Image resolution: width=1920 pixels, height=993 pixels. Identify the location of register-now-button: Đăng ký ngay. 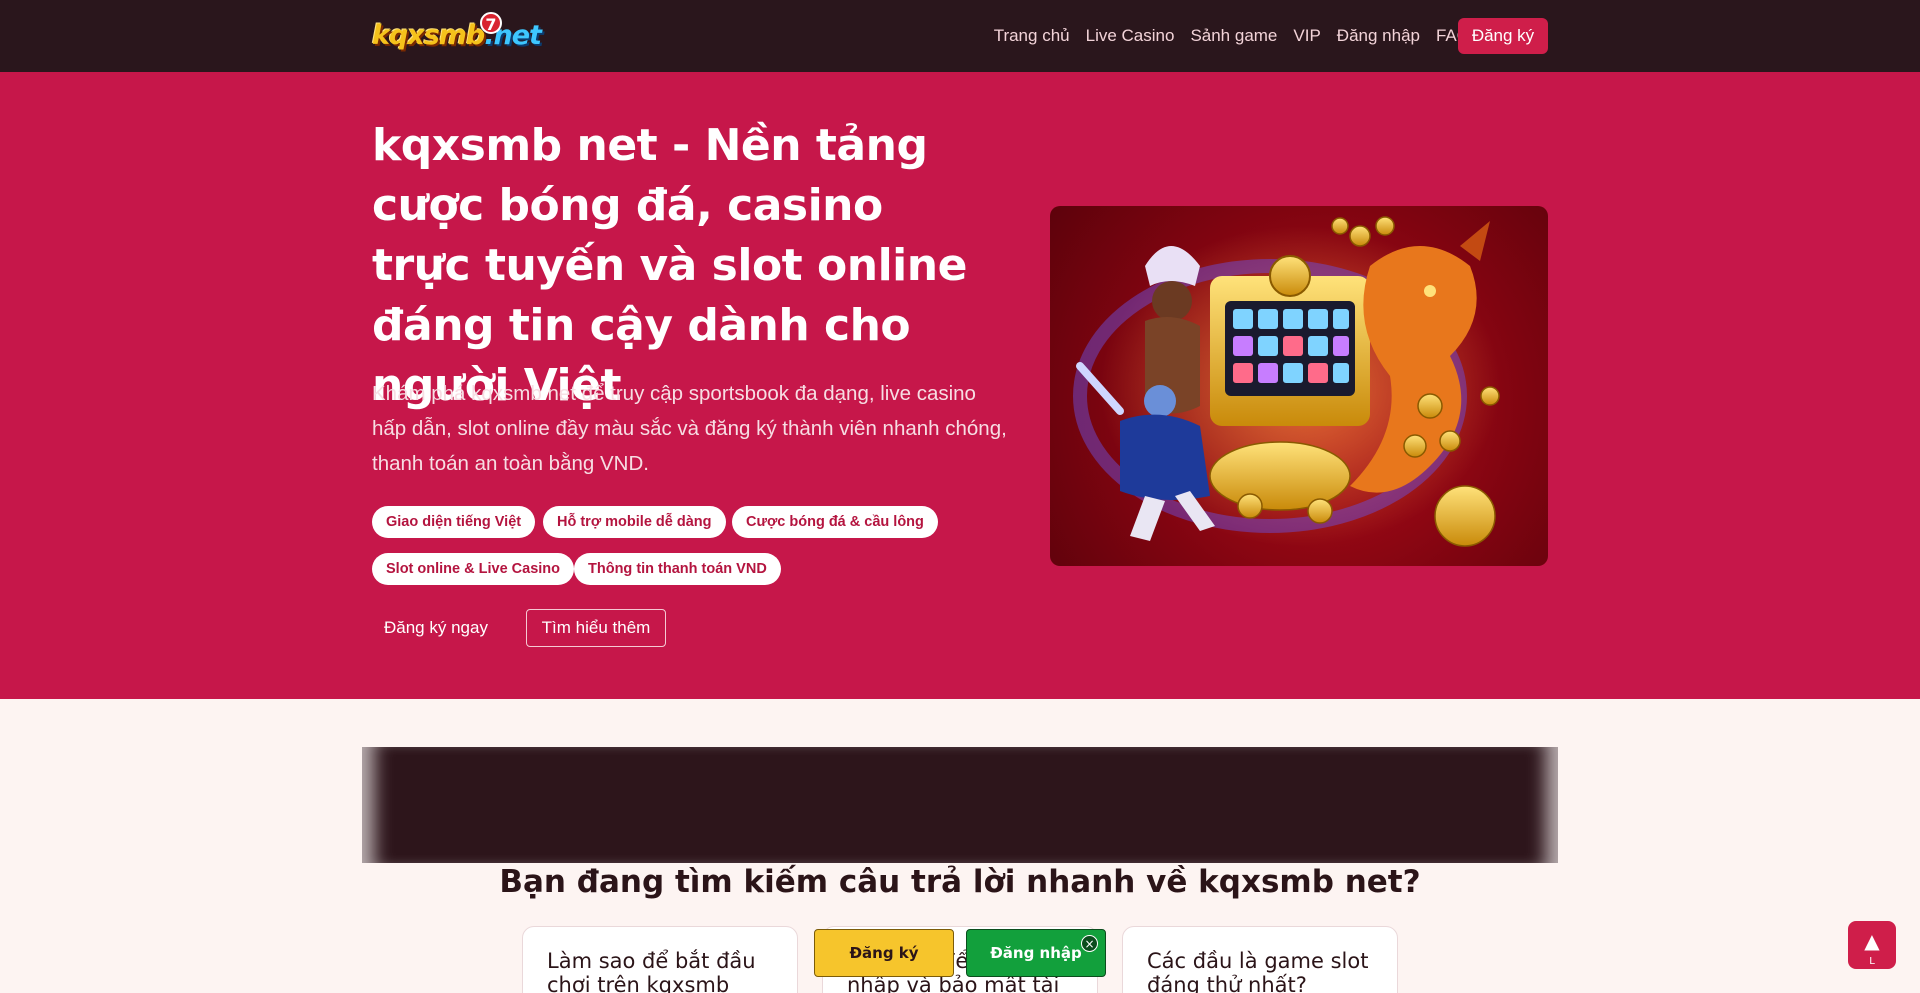
(439, 628).